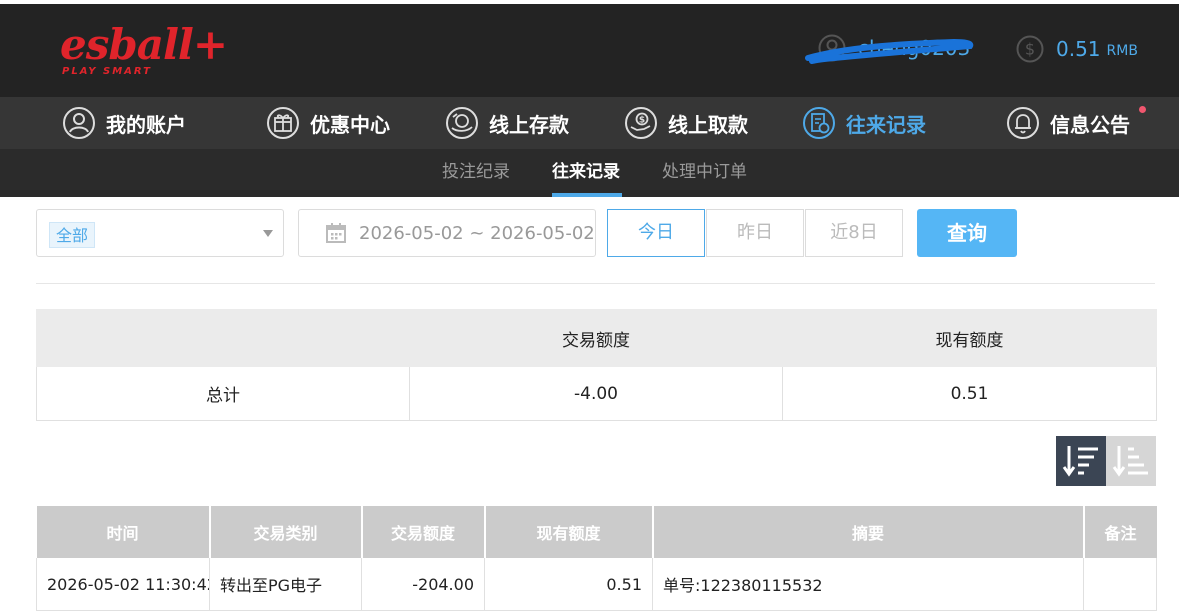 The width and height of the screenshot is (1179, 611). I want to click on withdraw-icon: $, so click(641, 123).